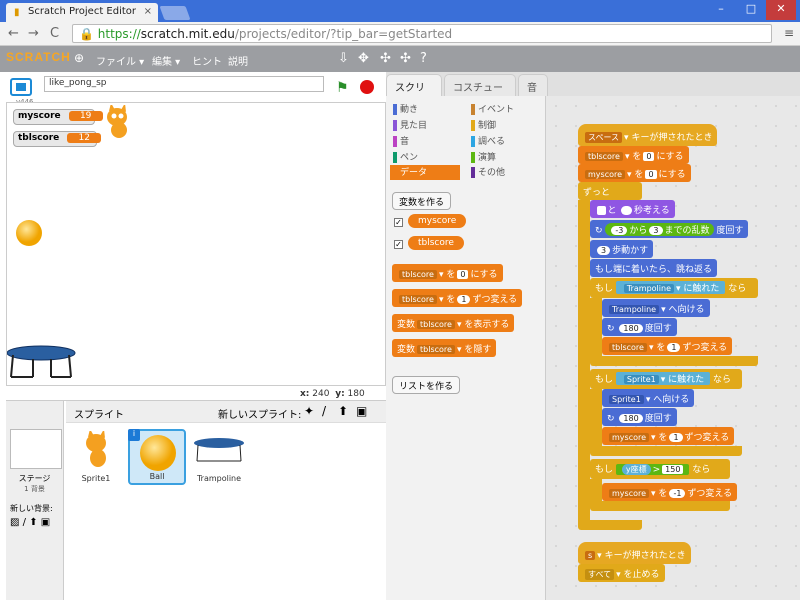 The image size is (800, 600). Describe the element at coordinates (654, 268) in the screenshot. I see `block-bounce-on-edge: もし端に着いたら、跳ね返る` at that location.